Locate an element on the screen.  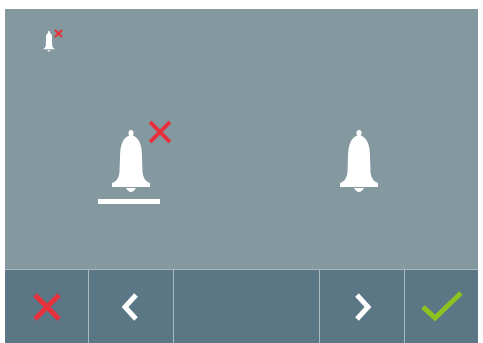
option-bell is located at coordinates (365, 167).